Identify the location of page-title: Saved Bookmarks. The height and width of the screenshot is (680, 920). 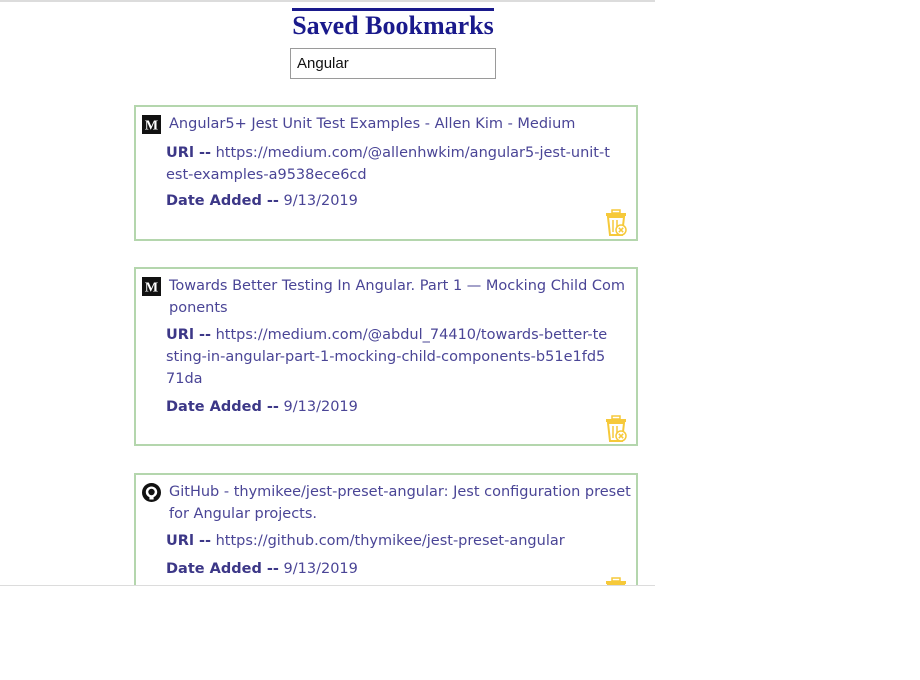
(393, 24).